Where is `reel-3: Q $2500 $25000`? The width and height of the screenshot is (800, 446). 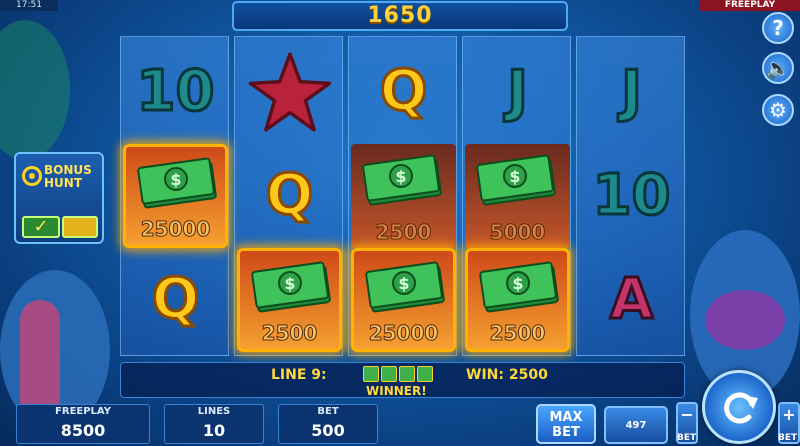
reel-3: Q $2500 $25000 is located at coordinates (402, 196).